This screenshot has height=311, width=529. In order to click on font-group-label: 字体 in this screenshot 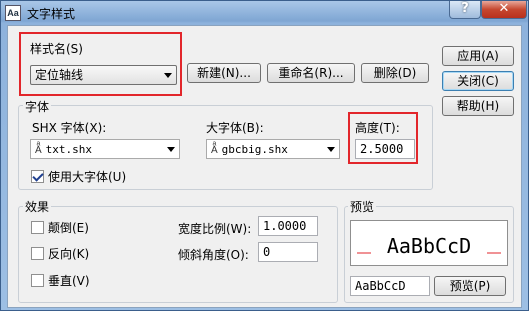, I will do `click(37, 106)`.